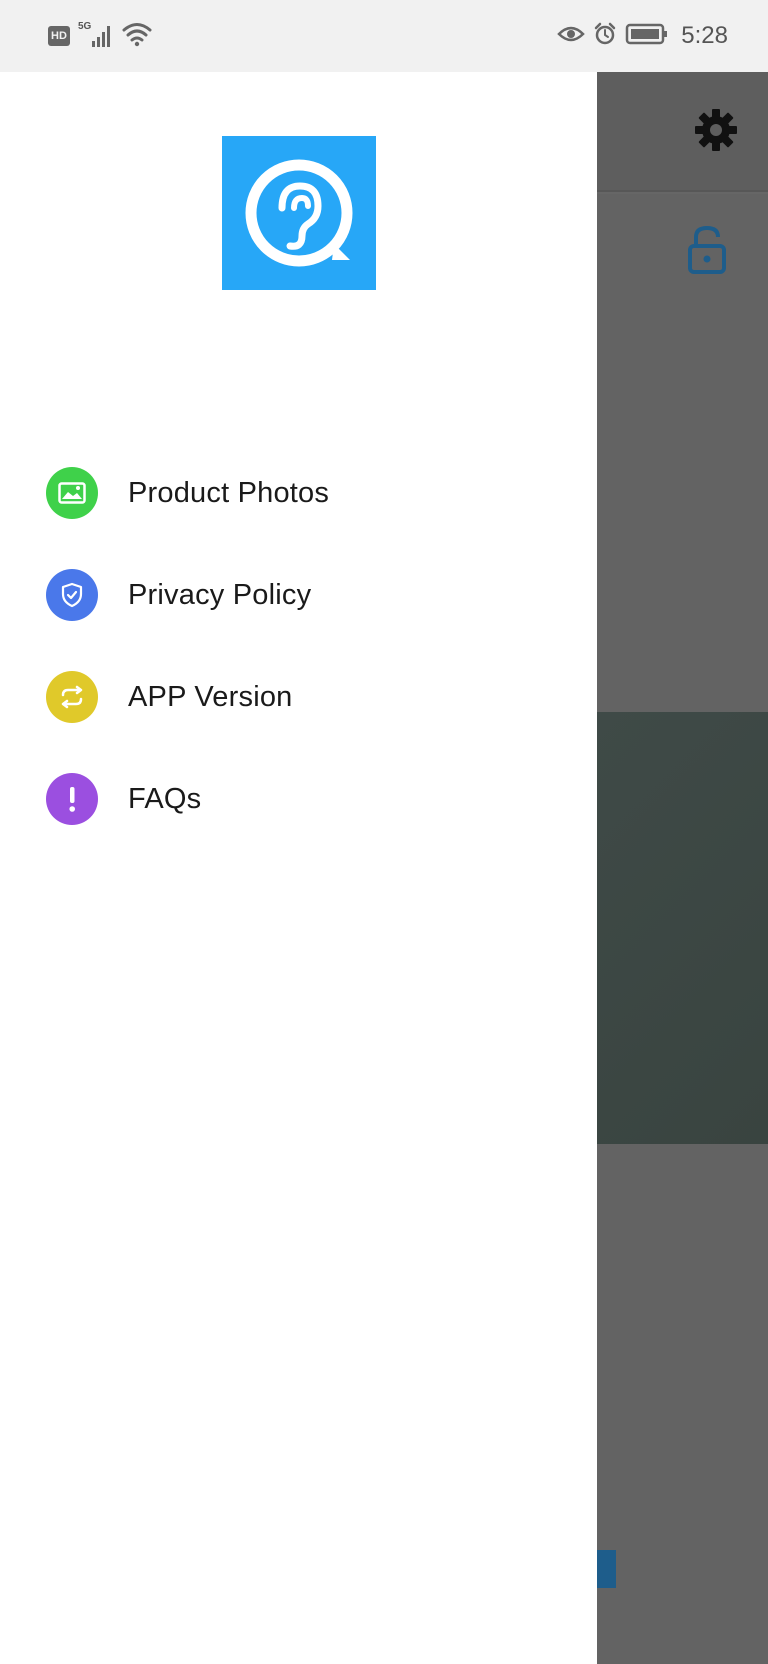  I want to click on menu-item-label: Privacy Policy, so click(220, 594).